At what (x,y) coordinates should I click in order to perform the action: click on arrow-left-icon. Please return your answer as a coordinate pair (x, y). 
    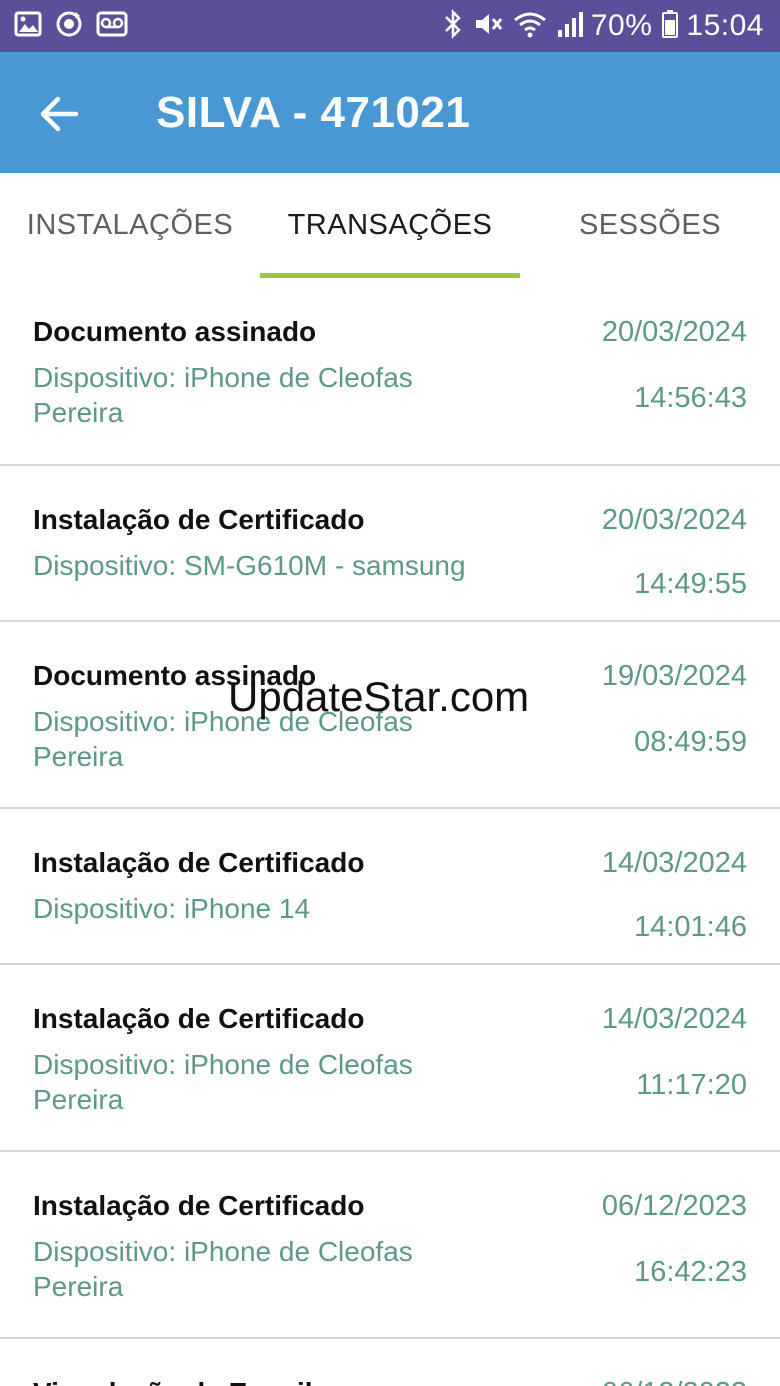
    Looking at the image, I should click on (59, 114).